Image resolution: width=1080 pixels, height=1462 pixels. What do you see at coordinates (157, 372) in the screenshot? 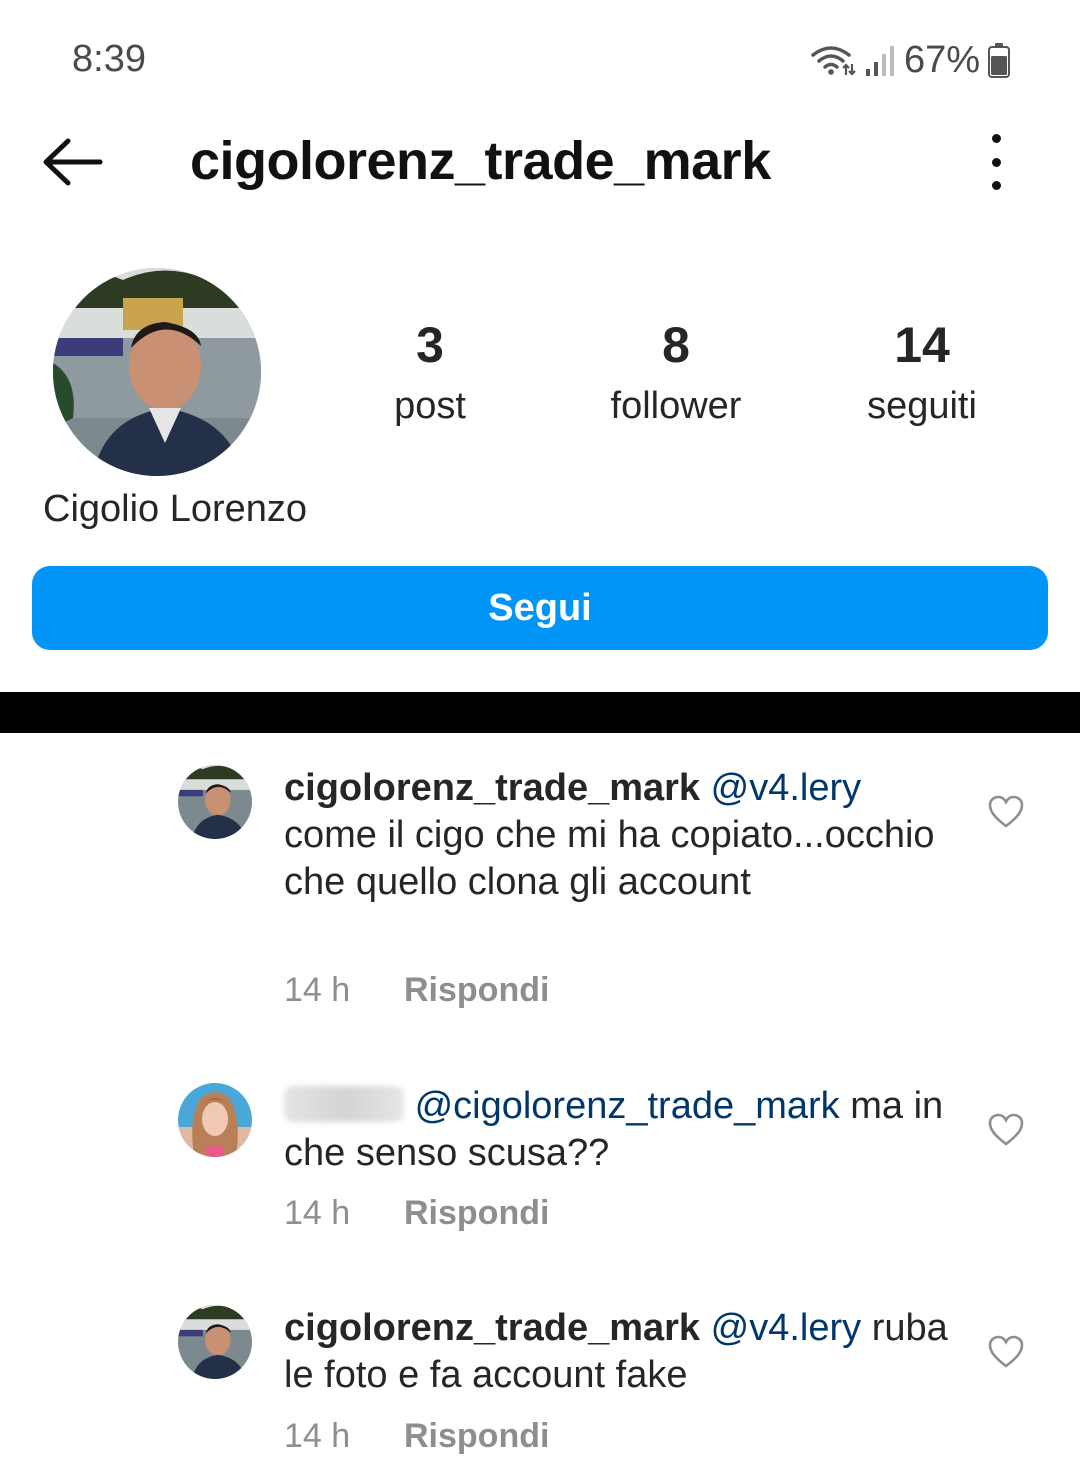
I see `profile-avatar` at bounding box center [157, 372].